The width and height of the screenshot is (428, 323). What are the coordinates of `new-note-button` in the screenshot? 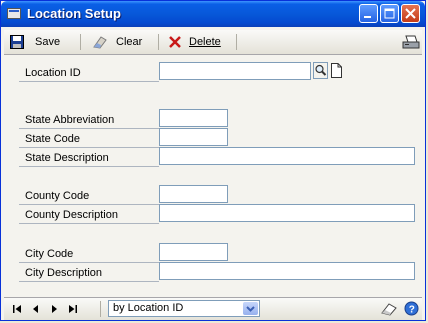 It's located at (336, 70).